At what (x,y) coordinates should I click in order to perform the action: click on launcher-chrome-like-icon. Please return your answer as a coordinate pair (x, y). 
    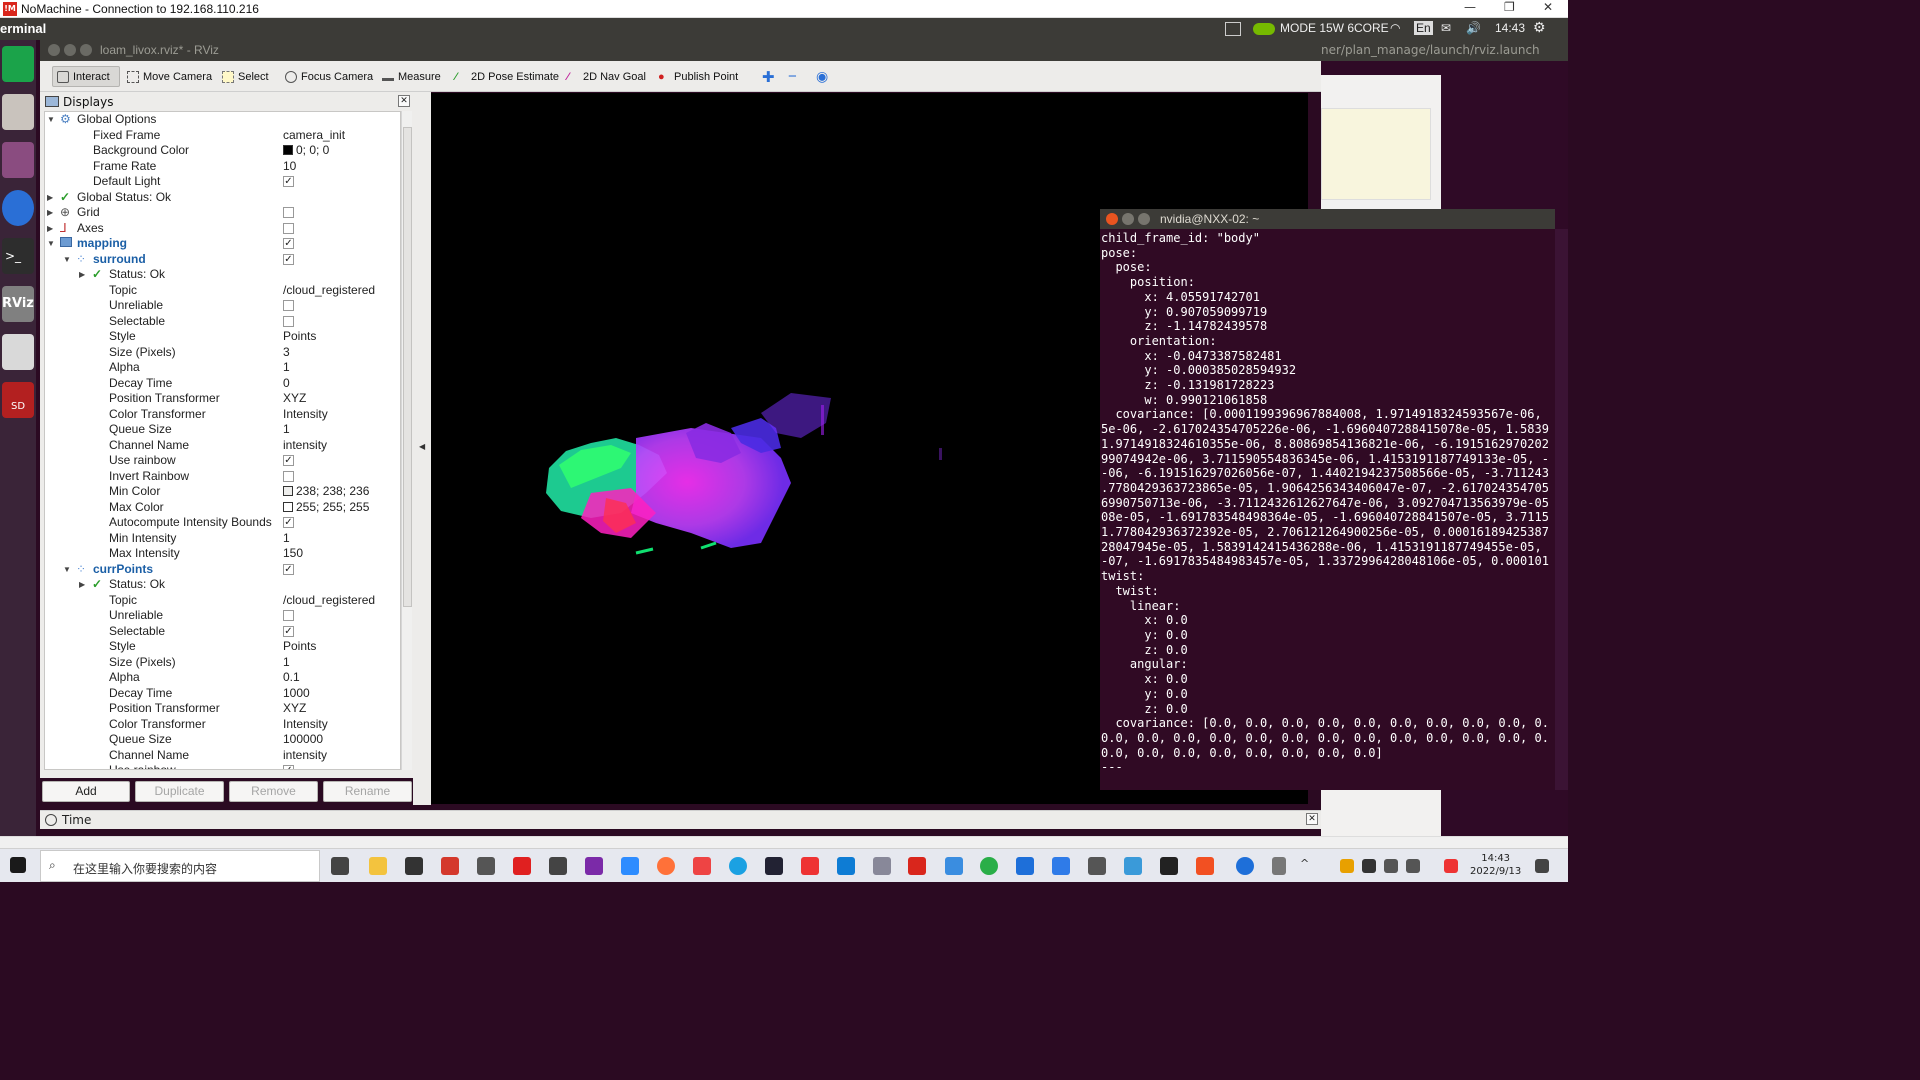
    Looking at the image, I should click on (18, 64).